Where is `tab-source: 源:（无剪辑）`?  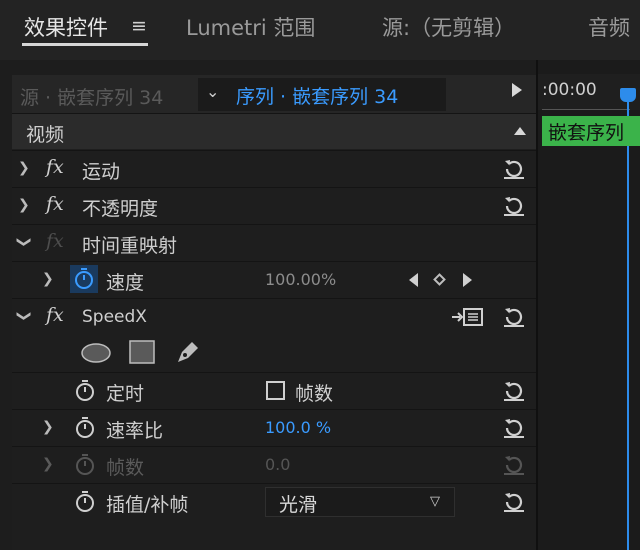
tab-source: 源:（无剪辑） is located at coordinates (448, 27).